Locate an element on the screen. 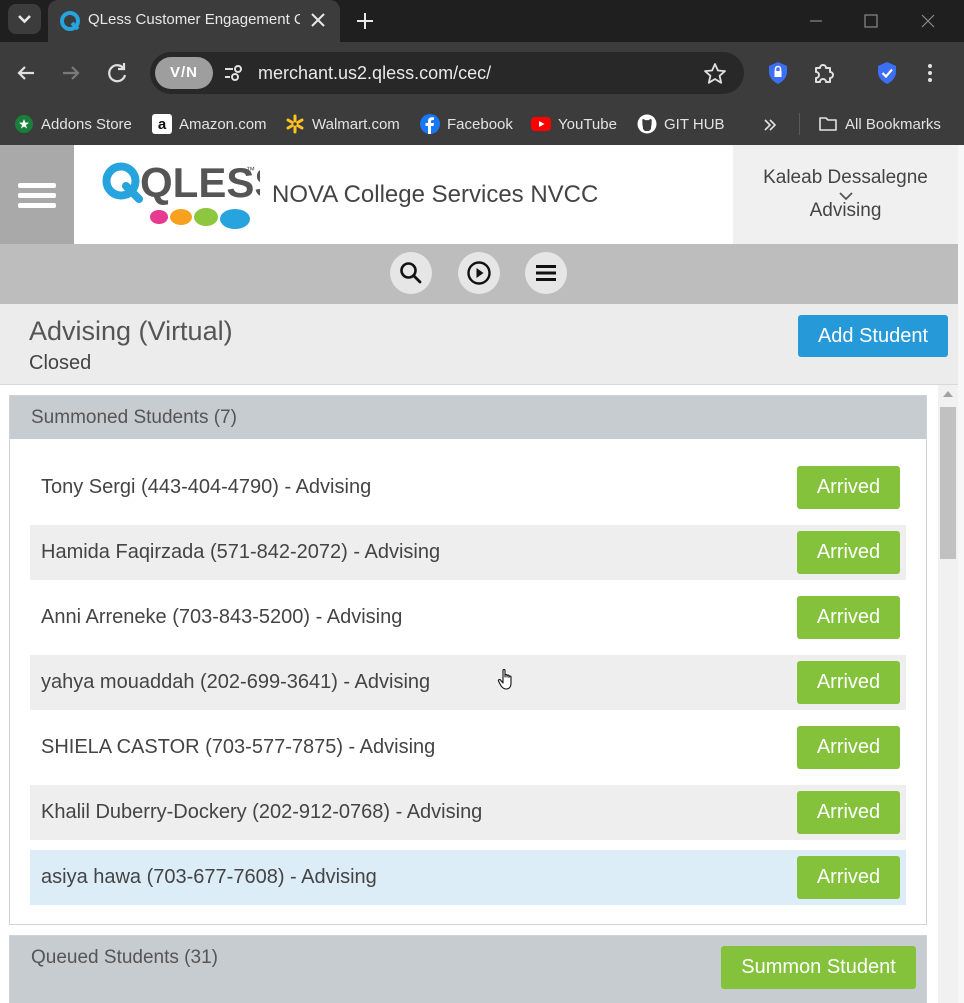 This screenshot has height=1003, width=964. browser-toolbar: V/N merchant.us2.qless.com/cec/ is located at coordinates (482, 73).